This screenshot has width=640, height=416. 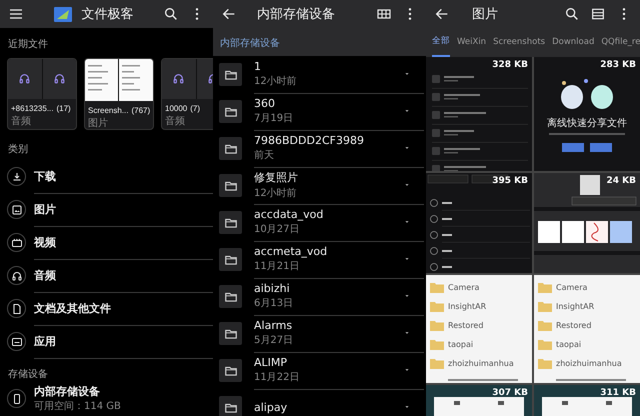 I want to click on tab: Screenshots, so click(x=519, y=46).